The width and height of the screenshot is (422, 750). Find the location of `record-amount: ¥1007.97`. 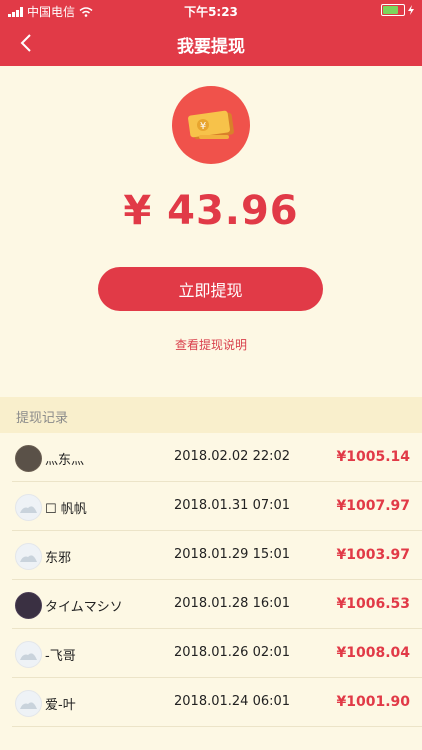

record-amount: ¥1007.97 is located at coordinates (373, 506).